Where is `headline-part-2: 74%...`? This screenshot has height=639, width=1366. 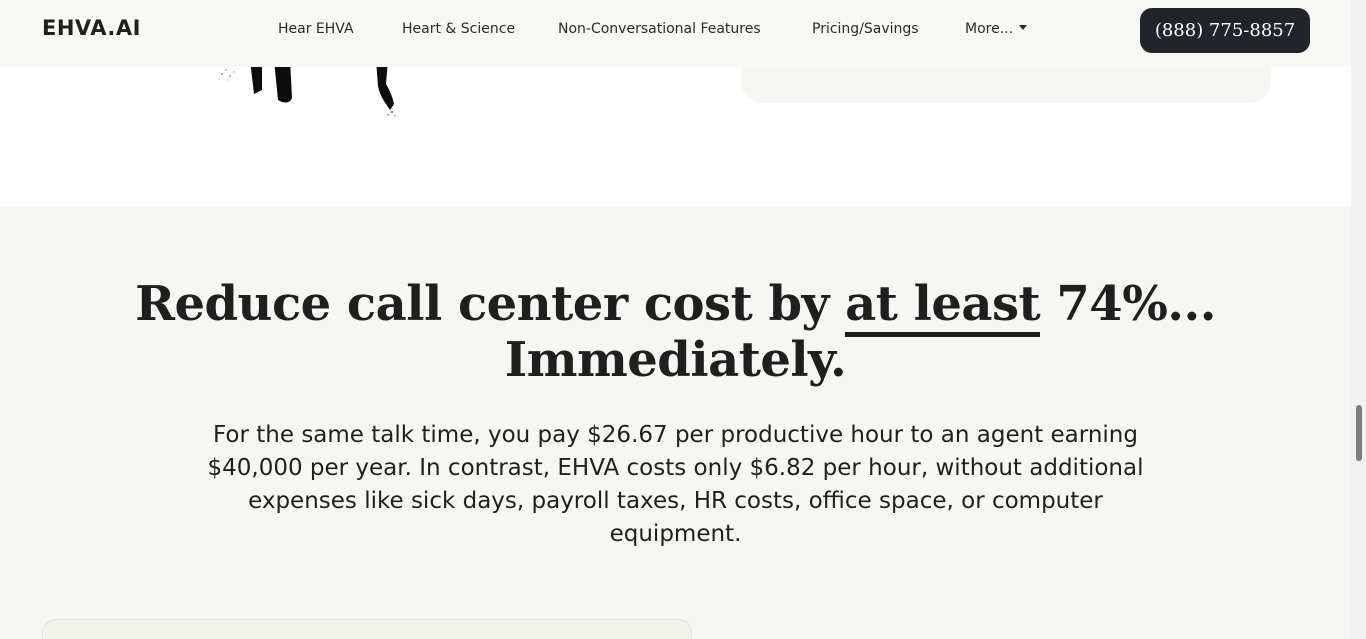 headline-part-2: 74%... is located at coordinates (1128, 304).